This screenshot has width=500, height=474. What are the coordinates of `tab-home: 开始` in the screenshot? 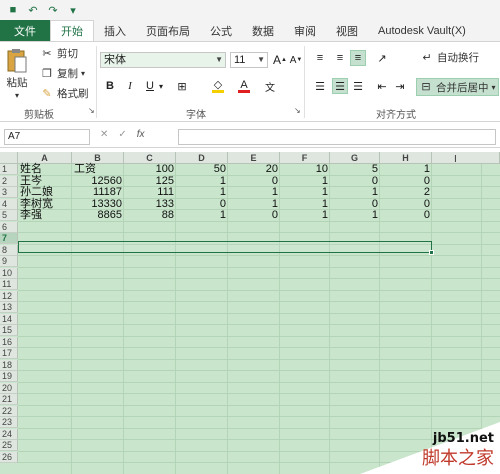 It's located at (72, 30).